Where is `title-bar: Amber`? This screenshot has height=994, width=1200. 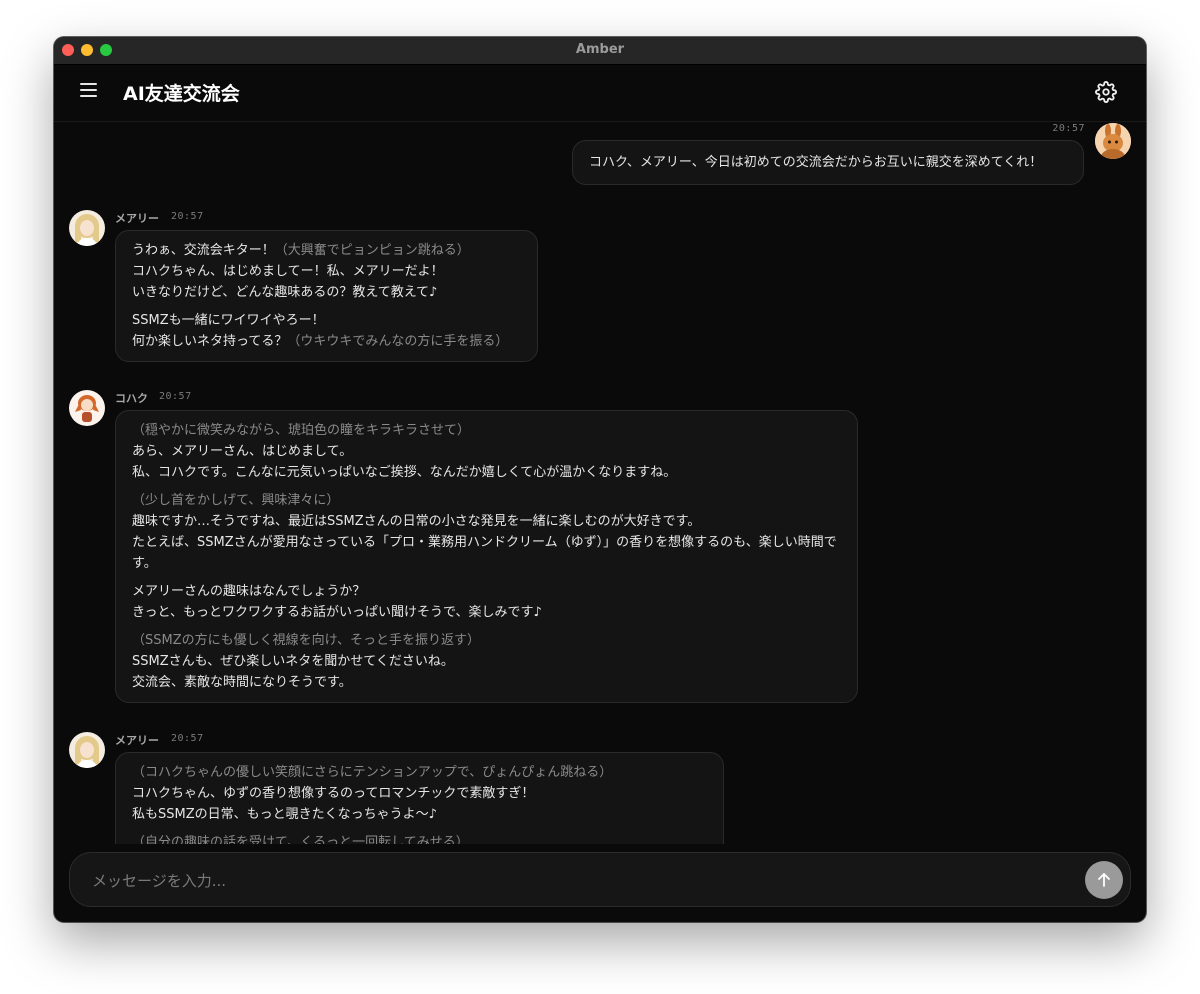 title-bar: Amber is located at coordinates (600, 51).